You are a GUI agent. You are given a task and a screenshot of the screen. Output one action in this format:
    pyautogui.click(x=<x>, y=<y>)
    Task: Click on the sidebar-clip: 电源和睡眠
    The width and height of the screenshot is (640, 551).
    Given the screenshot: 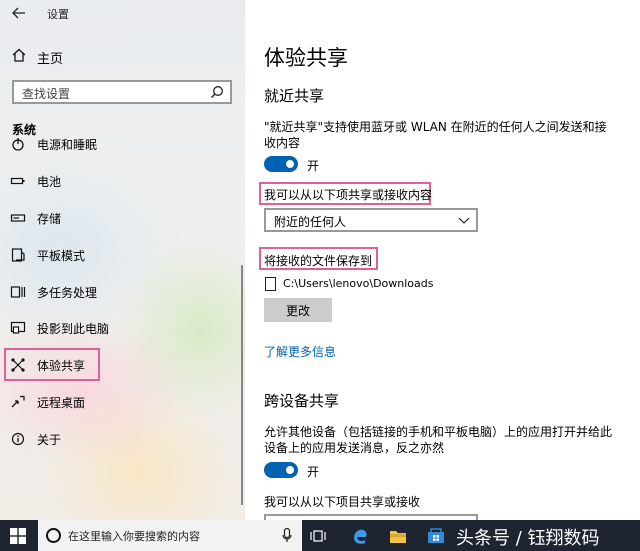 What is the action you would take?
    pyautogui.click(x=122, y=145)
    